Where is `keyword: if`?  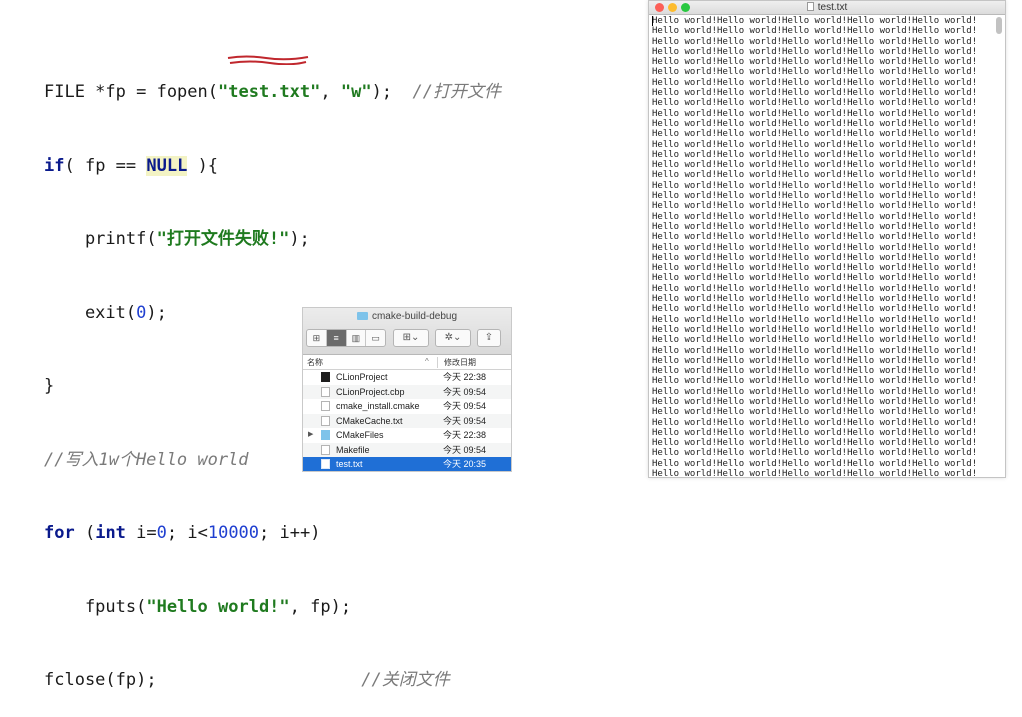 keyword: if is located at coordinates (54, 165).